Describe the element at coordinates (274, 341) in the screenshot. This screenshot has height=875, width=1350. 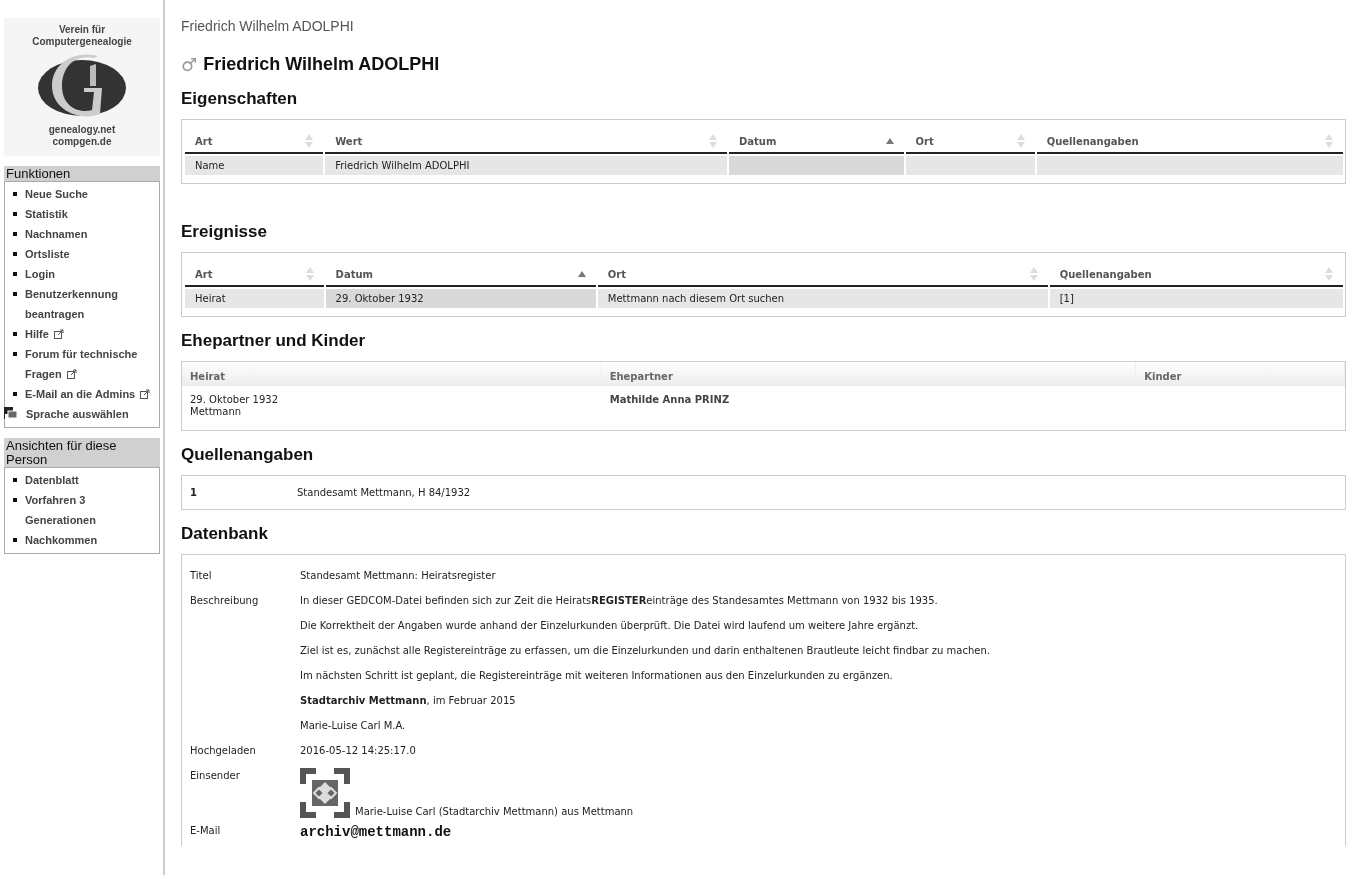
I see `section-heading: Ehepartner und Kinder` at that location.